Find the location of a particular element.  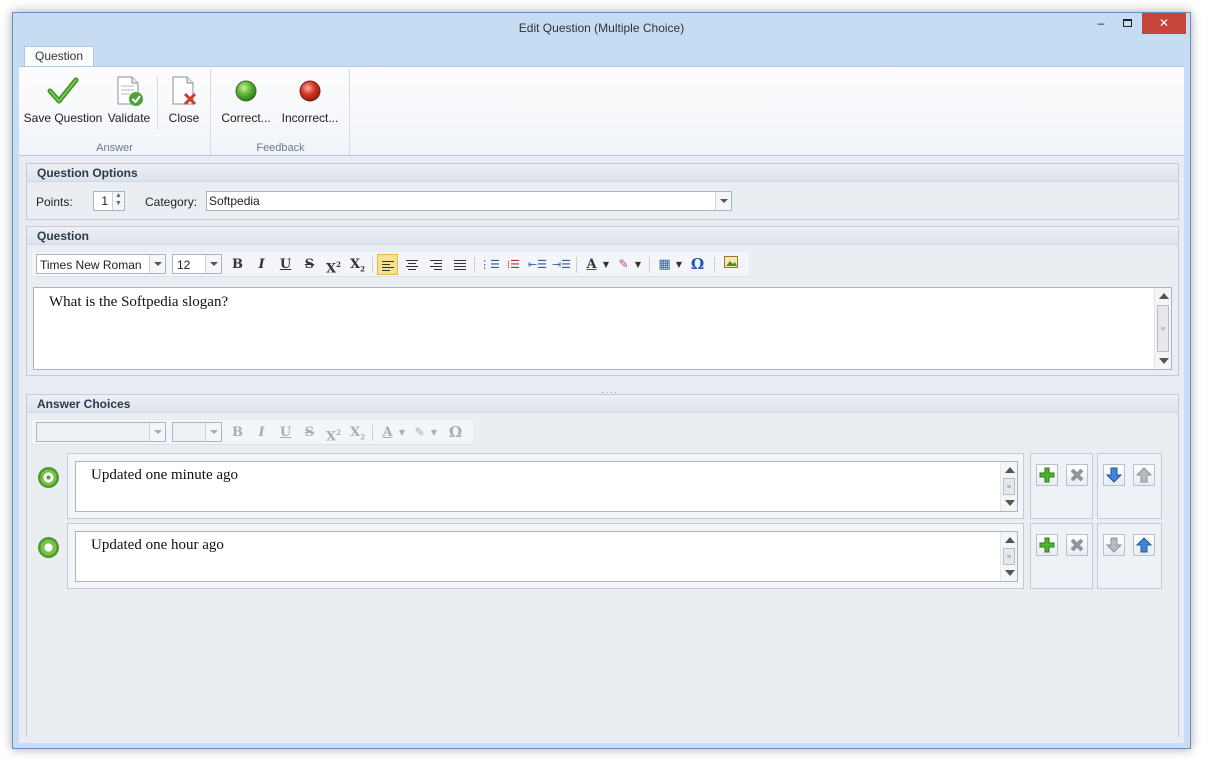

close-window-button: ✕ is located at coordinates (1164, 23).